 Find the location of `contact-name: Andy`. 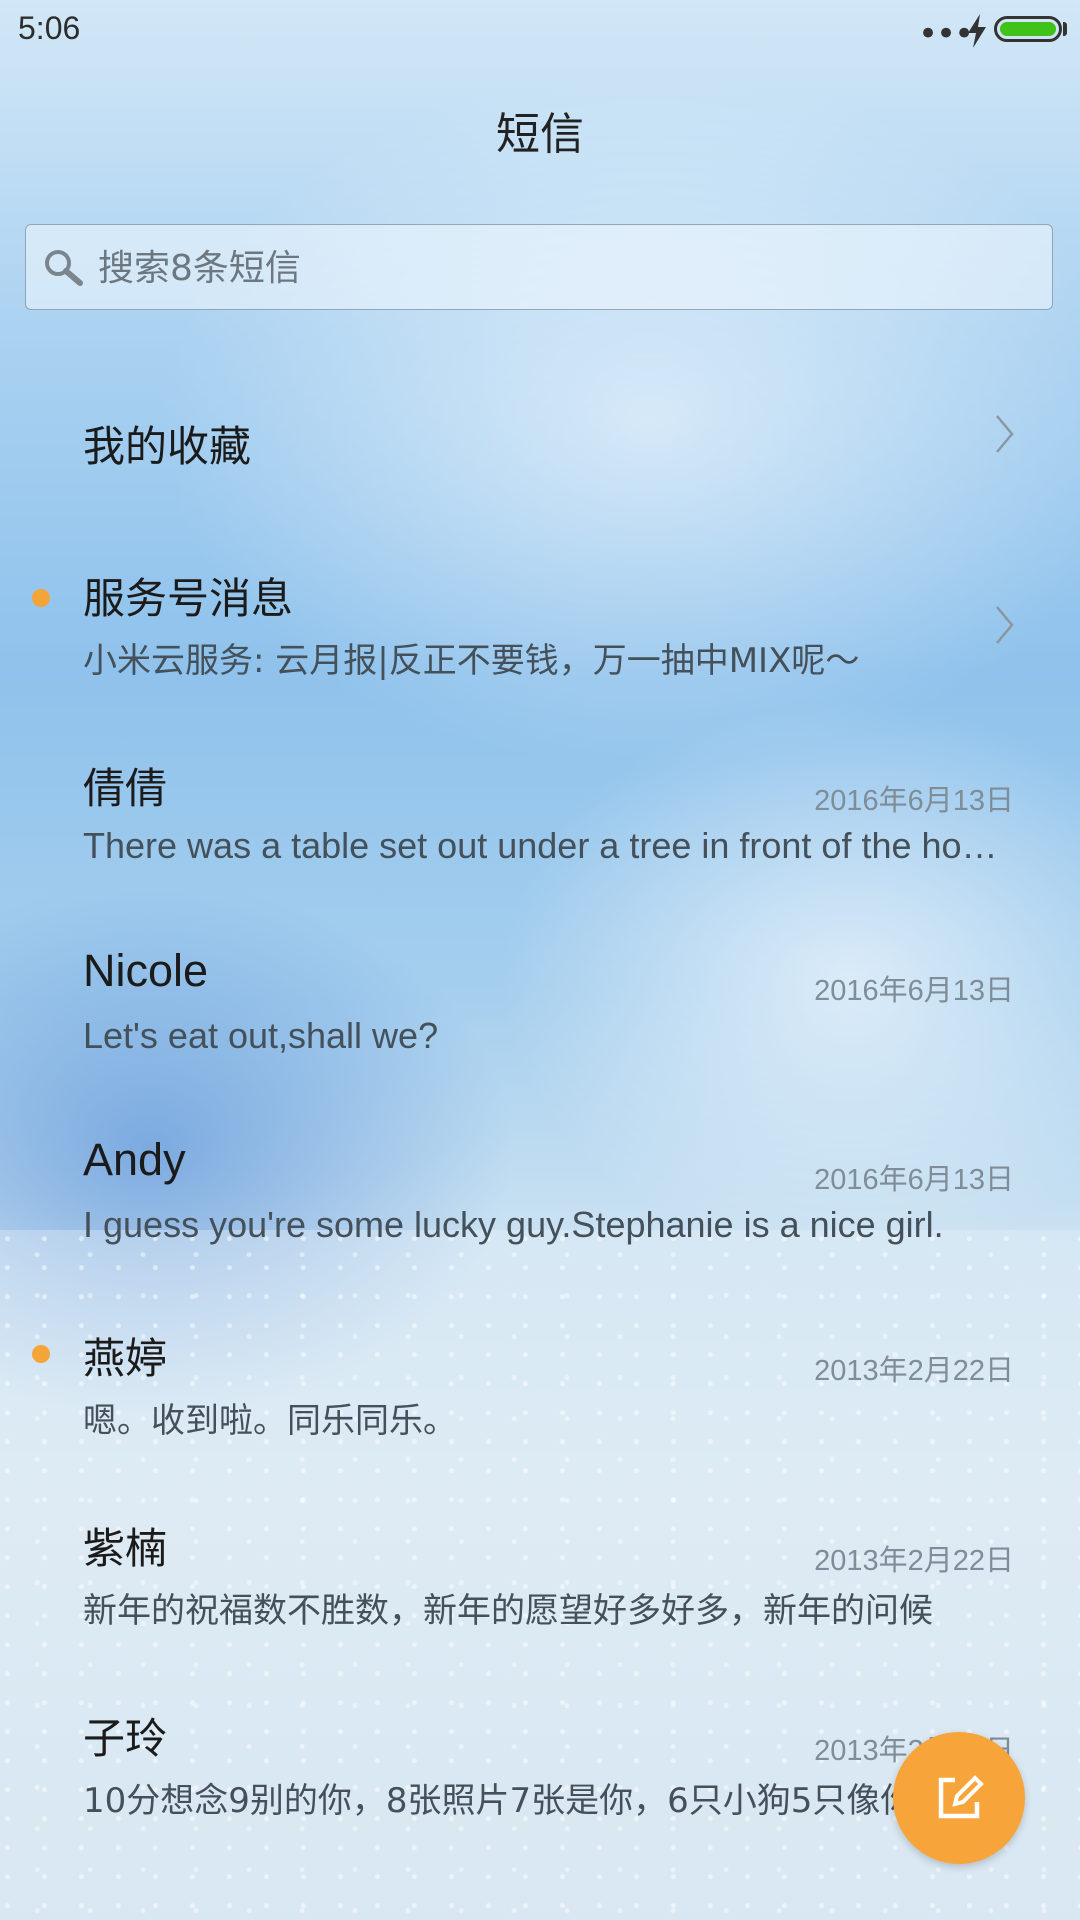

contact-name: Andy is located at coordinates (134, 1159).